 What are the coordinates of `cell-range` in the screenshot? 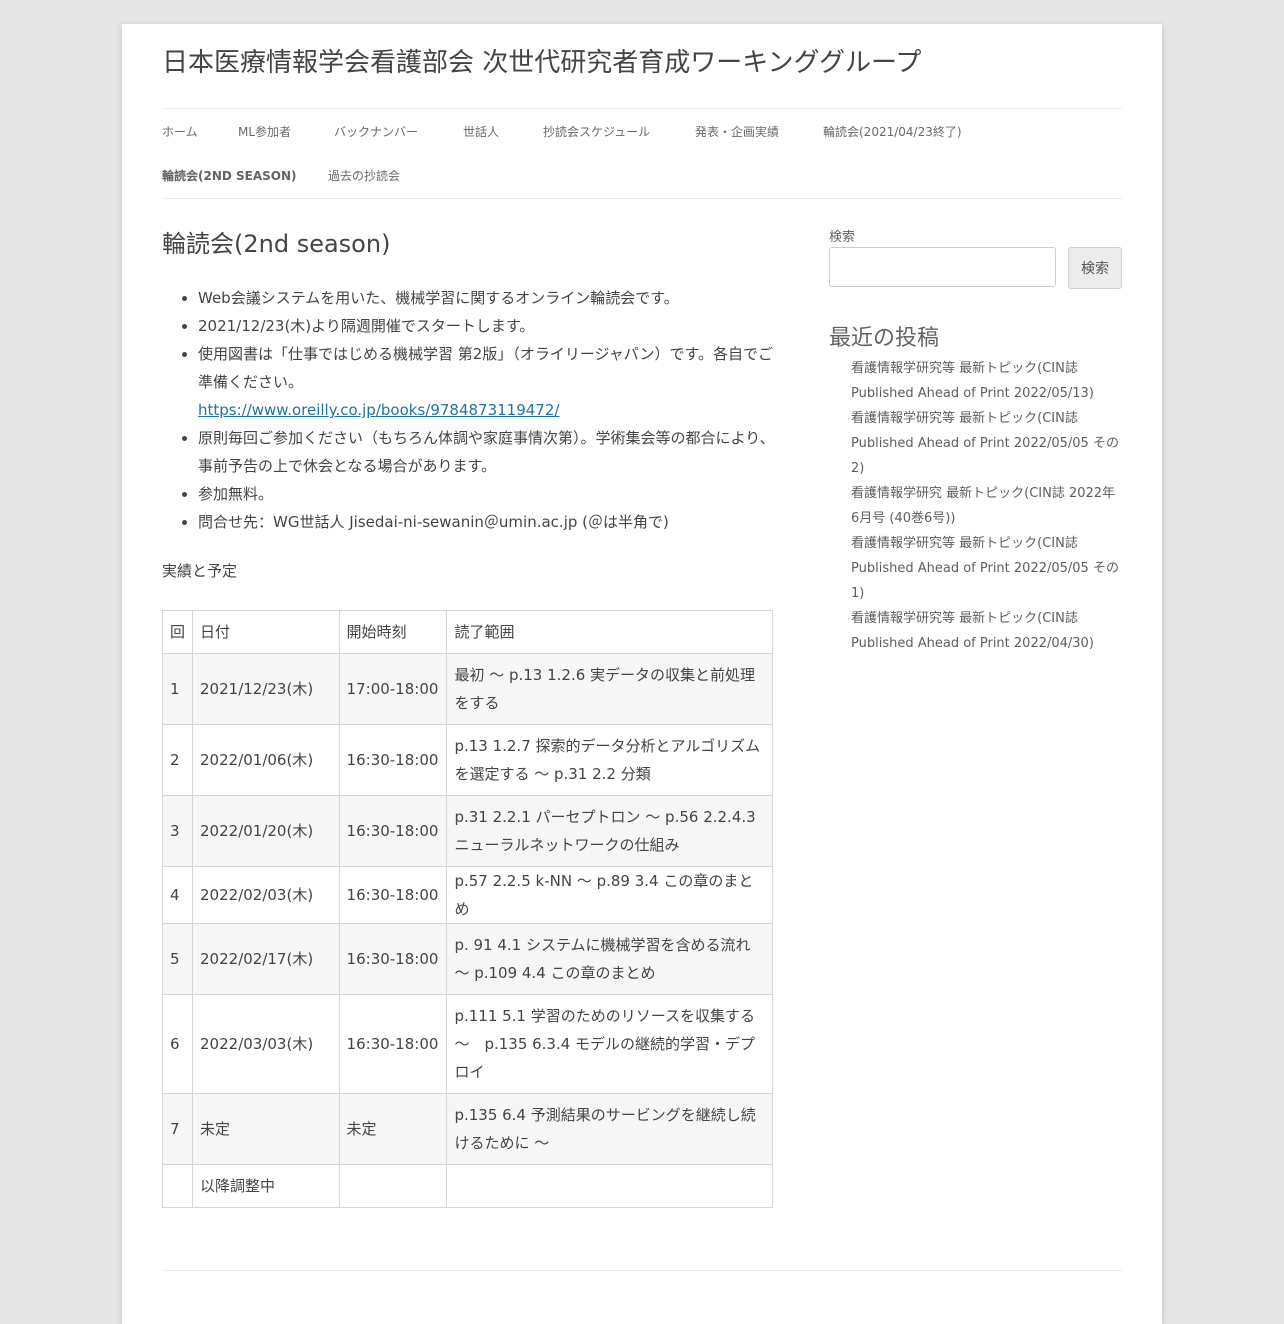 It's located at (609, 1186).